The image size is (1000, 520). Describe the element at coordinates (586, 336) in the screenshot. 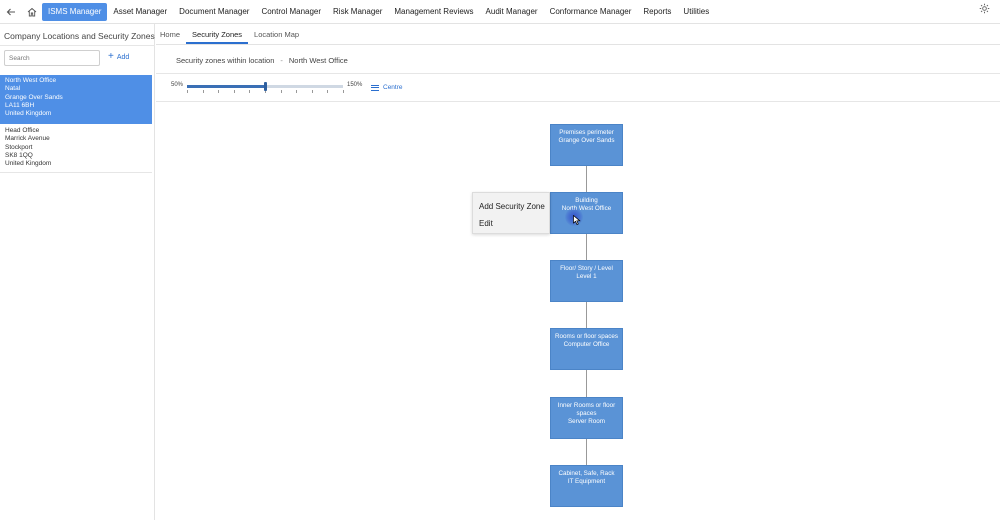

I see `zone-type: Rooms or floor spaces` at that location.